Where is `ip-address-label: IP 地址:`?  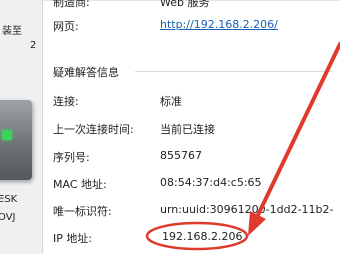 ip-address-label: IP 地址: is located at coordinates (73, 238).